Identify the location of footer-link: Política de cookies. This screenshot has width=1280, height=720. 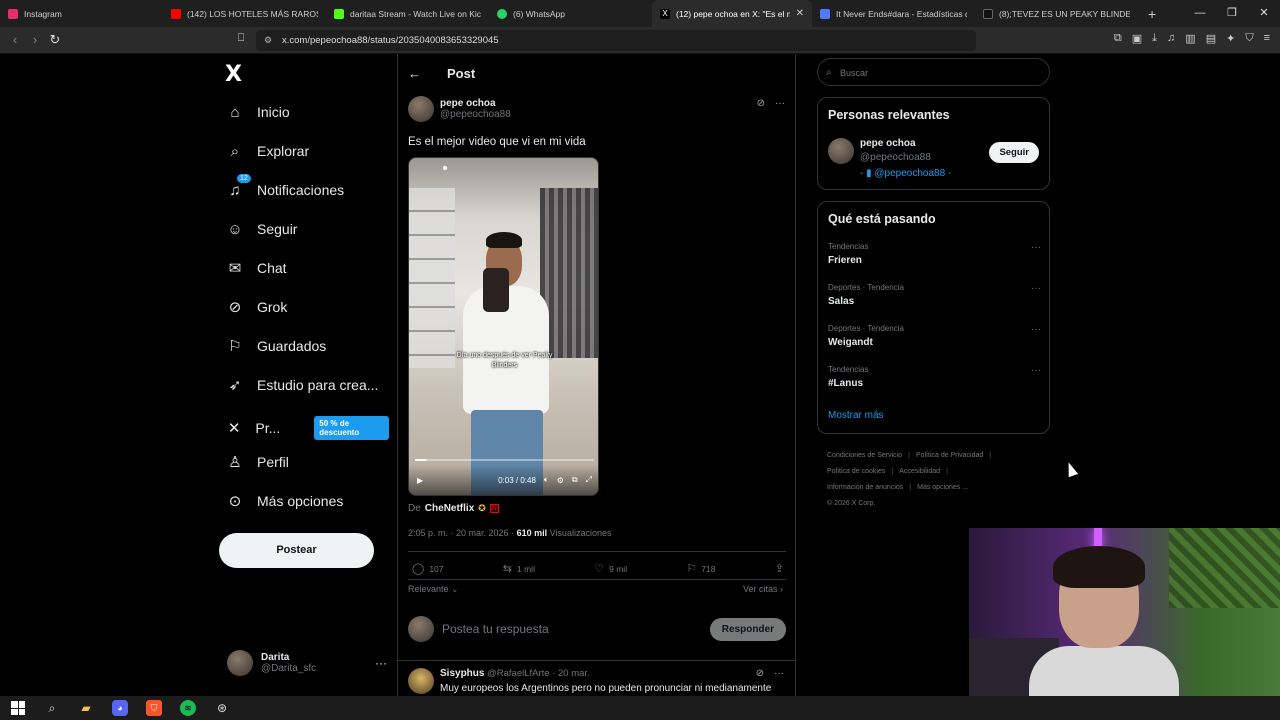
(856, 471).